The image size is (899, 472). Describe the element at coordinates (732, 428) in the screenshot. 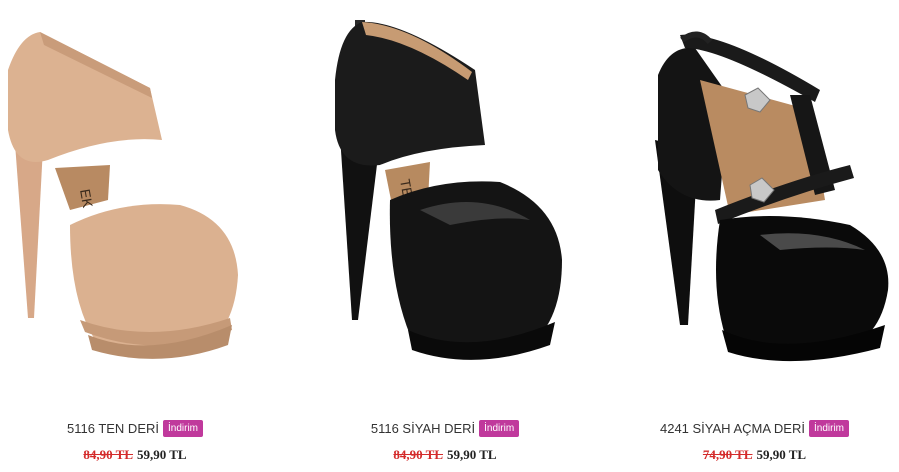

I see `product-name: 4241 SİYAH AÇMA DERİ` at that location.